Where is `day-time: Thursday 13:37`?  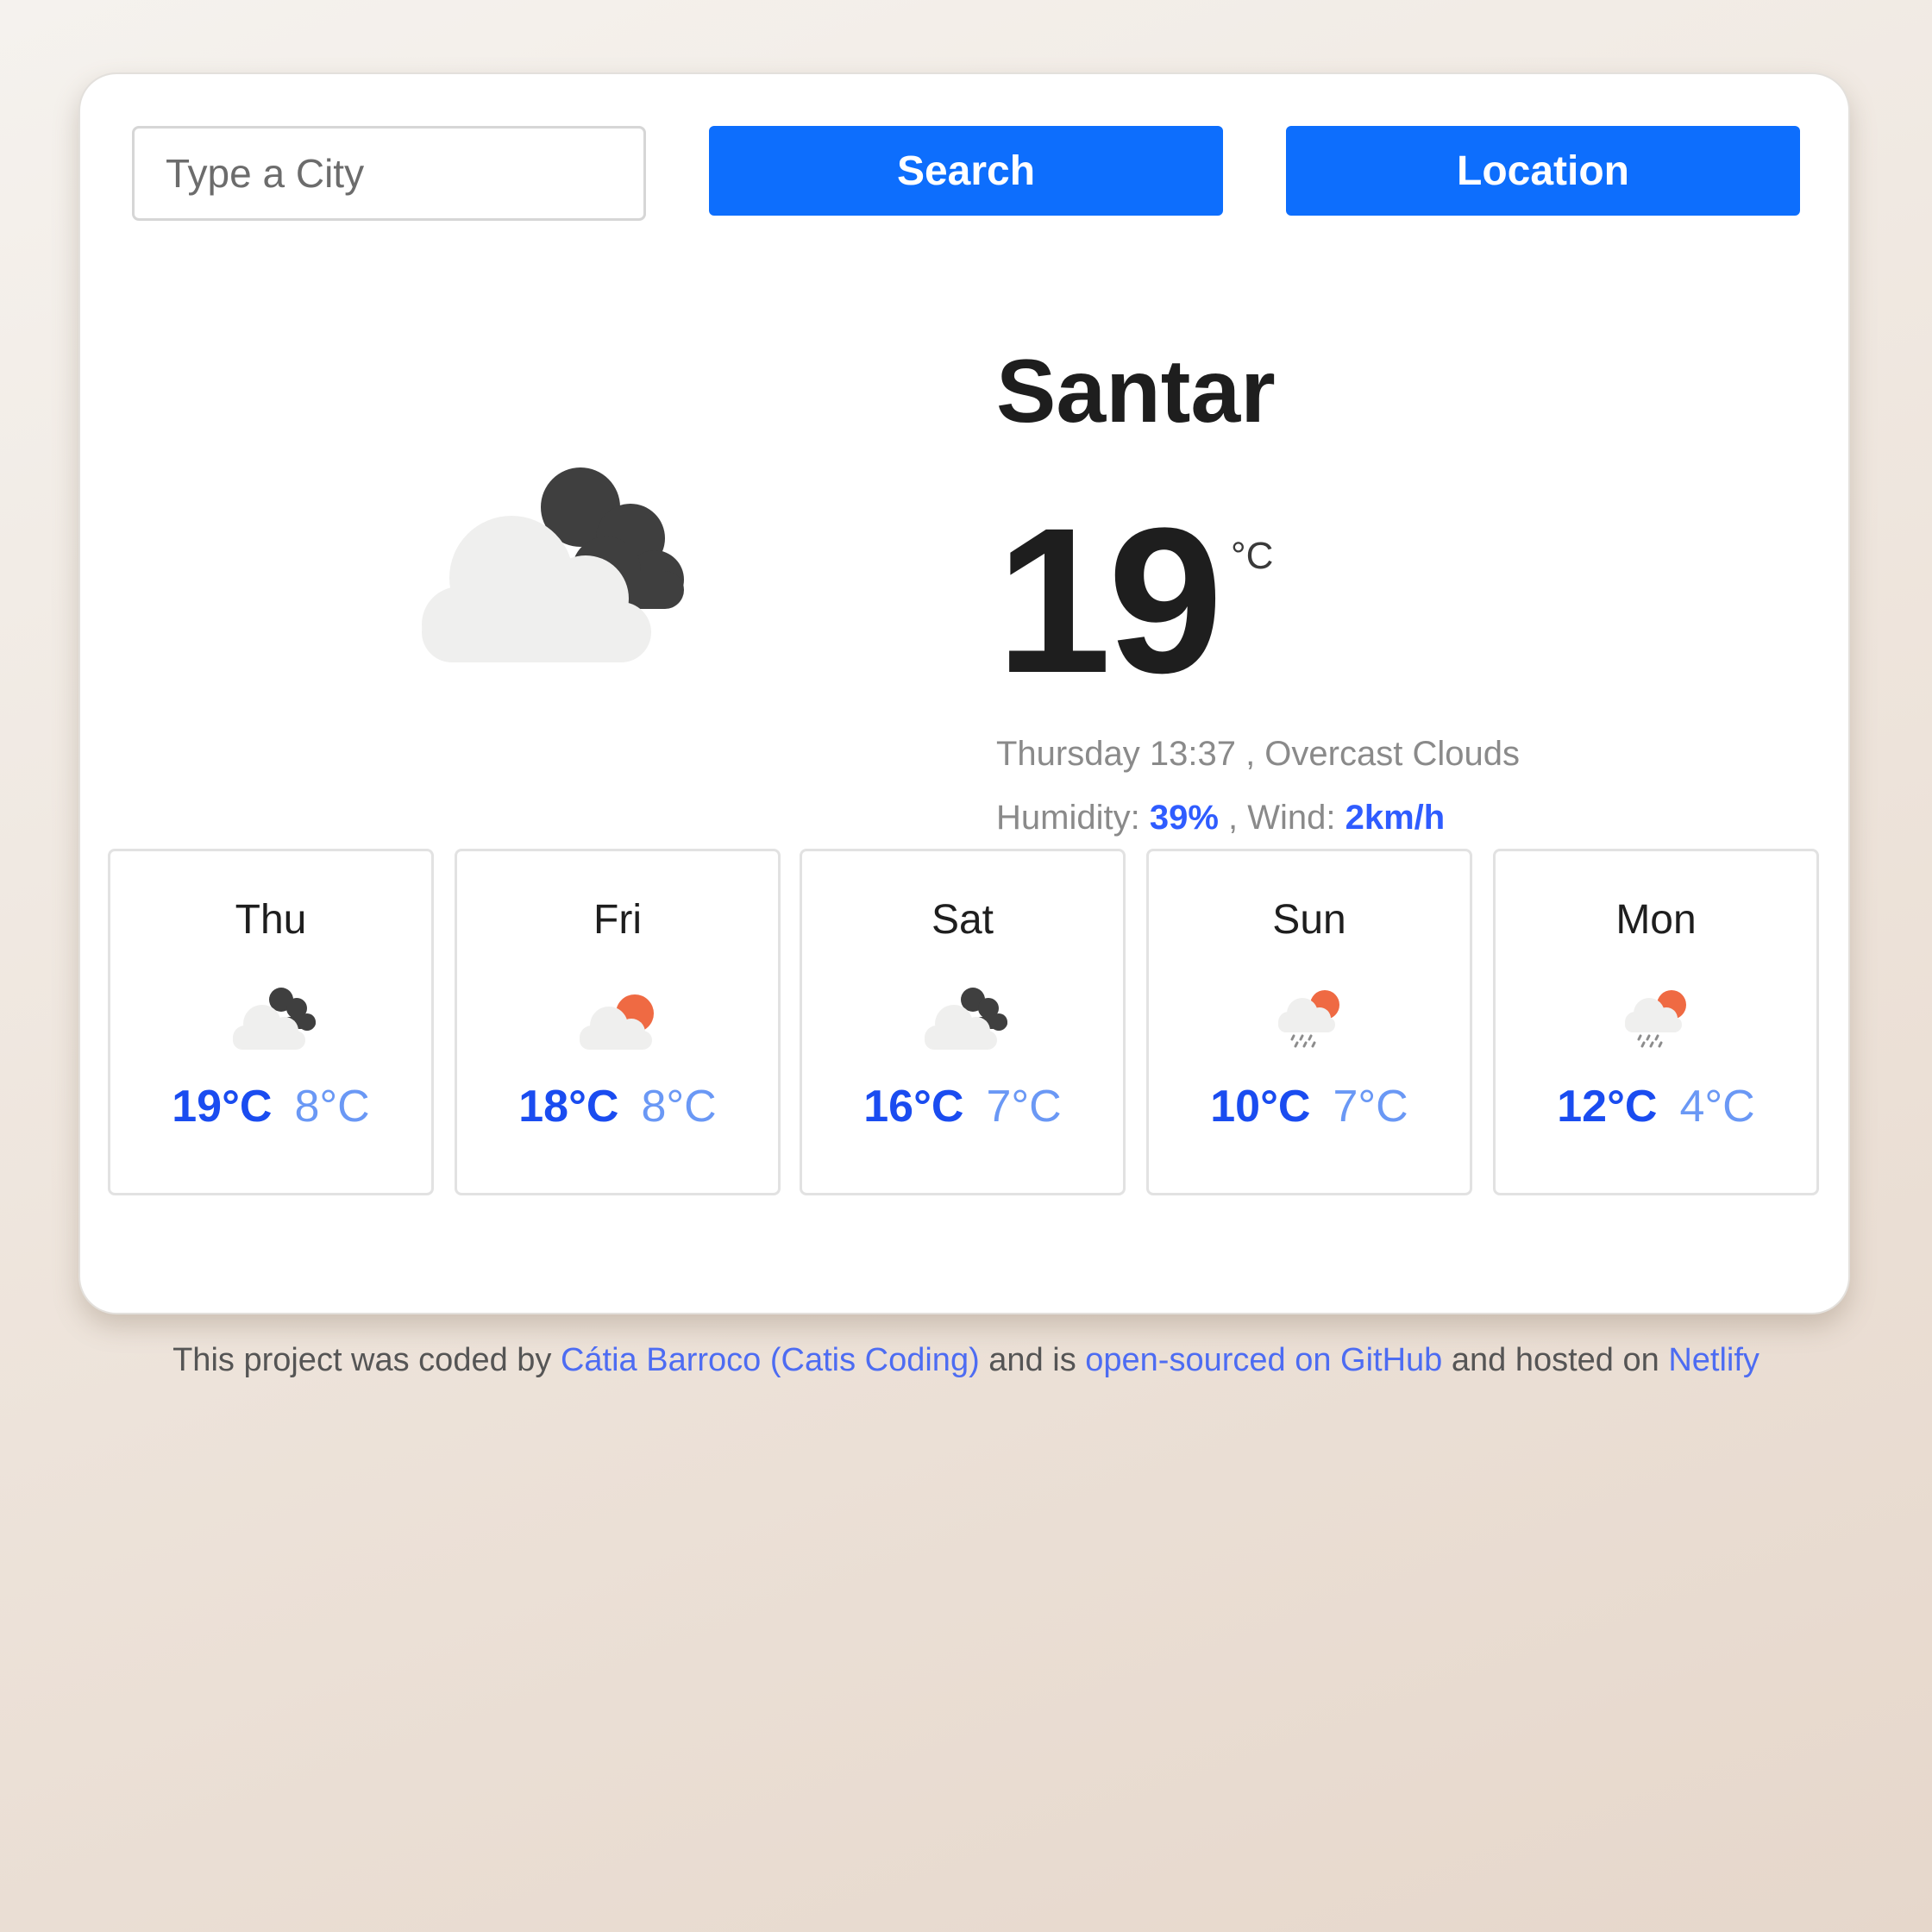 day-time: Thursday 13:37 is located at coordinates (1116, 754).